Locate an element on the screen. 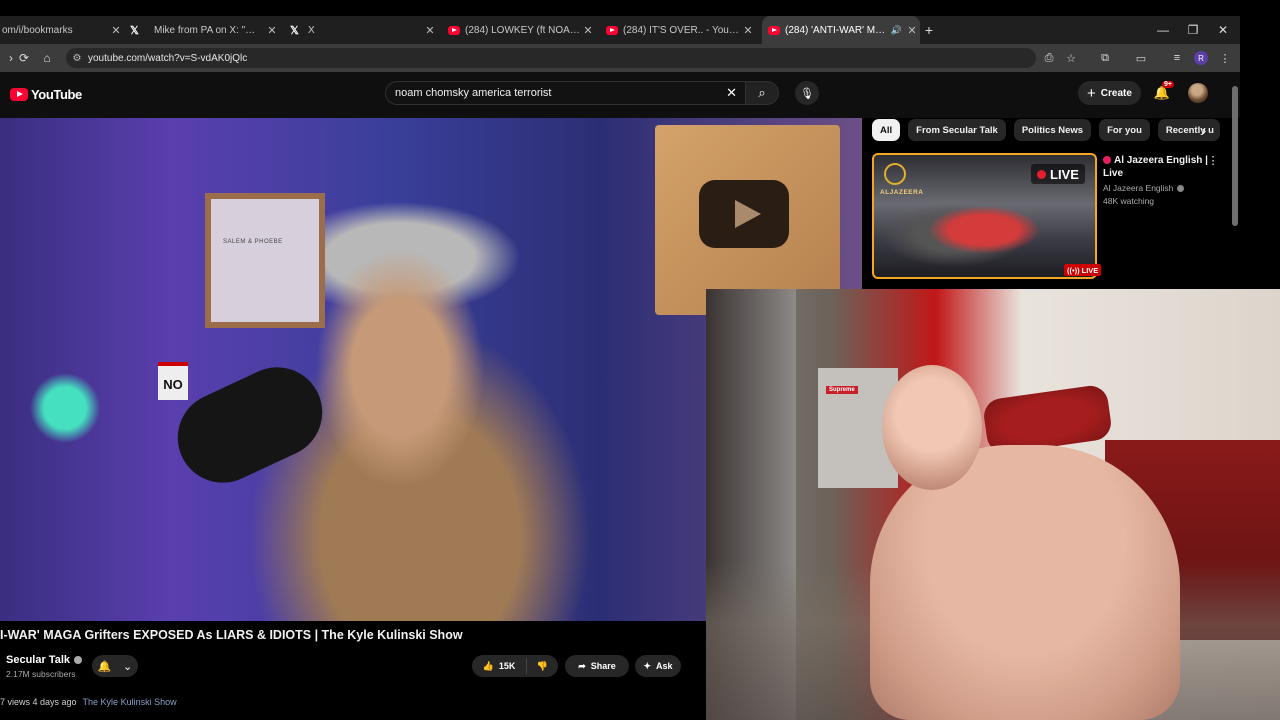 The image size is (1280, 720). voice-search-button: 🎙 is located at coordinates (807, 93).